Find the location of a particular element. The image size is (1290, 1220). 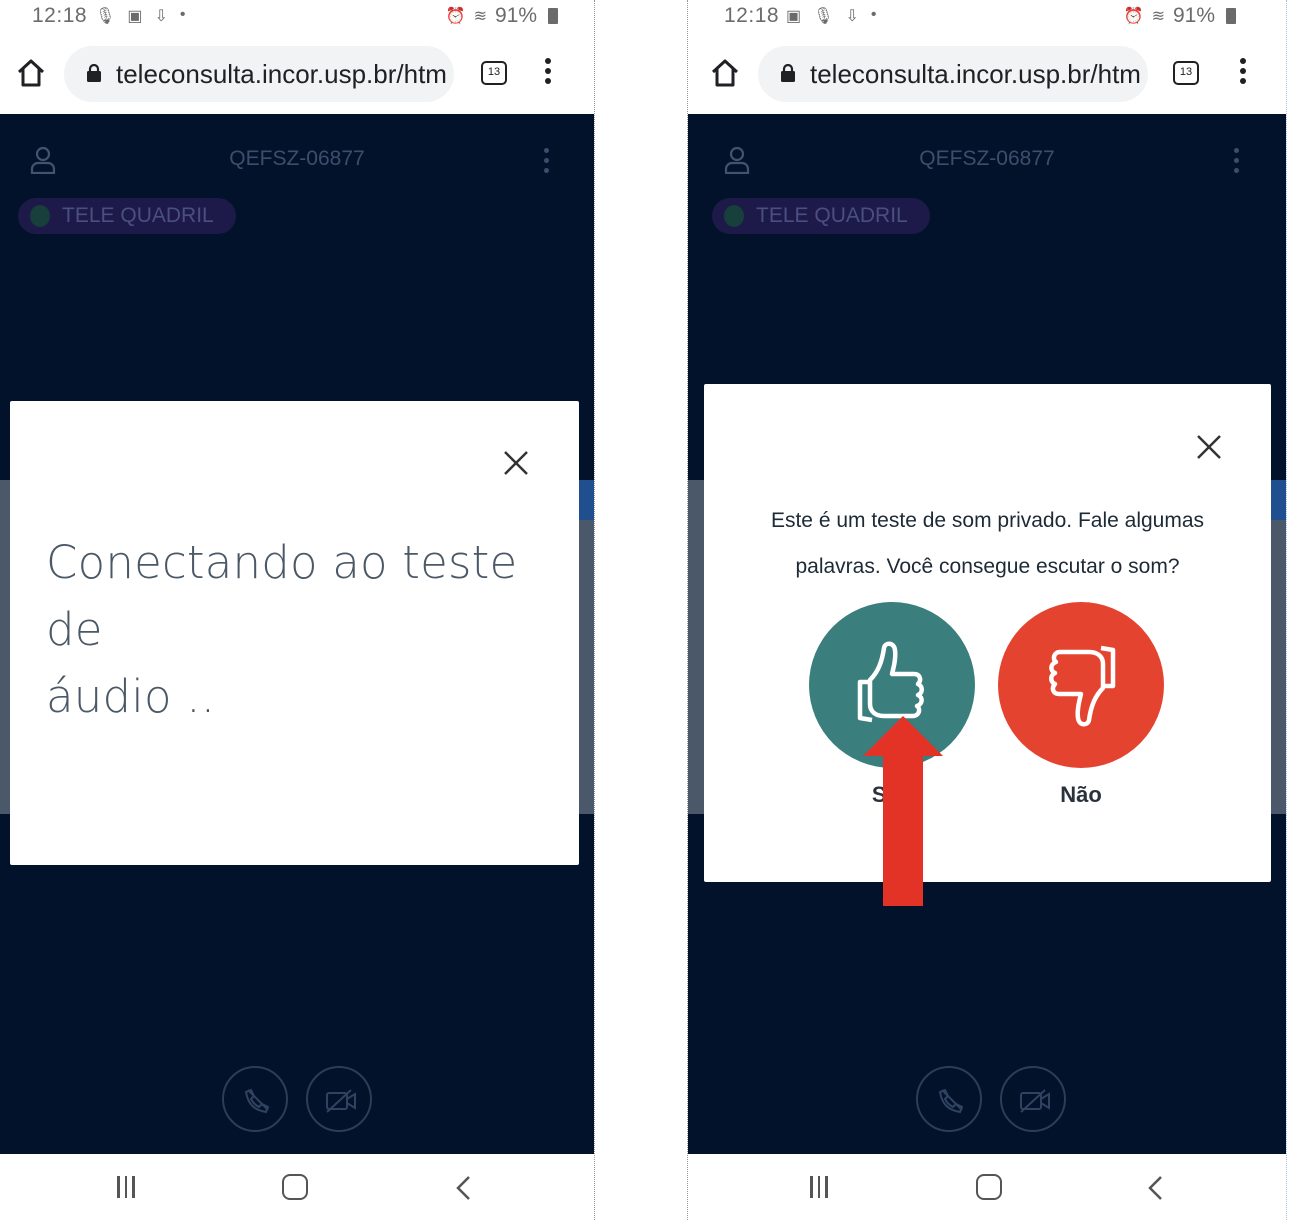

status-bar: 12:18 🎙 ▣ ⇩ • ⏰ ≋ 91% is located at coordinates (297, 17).